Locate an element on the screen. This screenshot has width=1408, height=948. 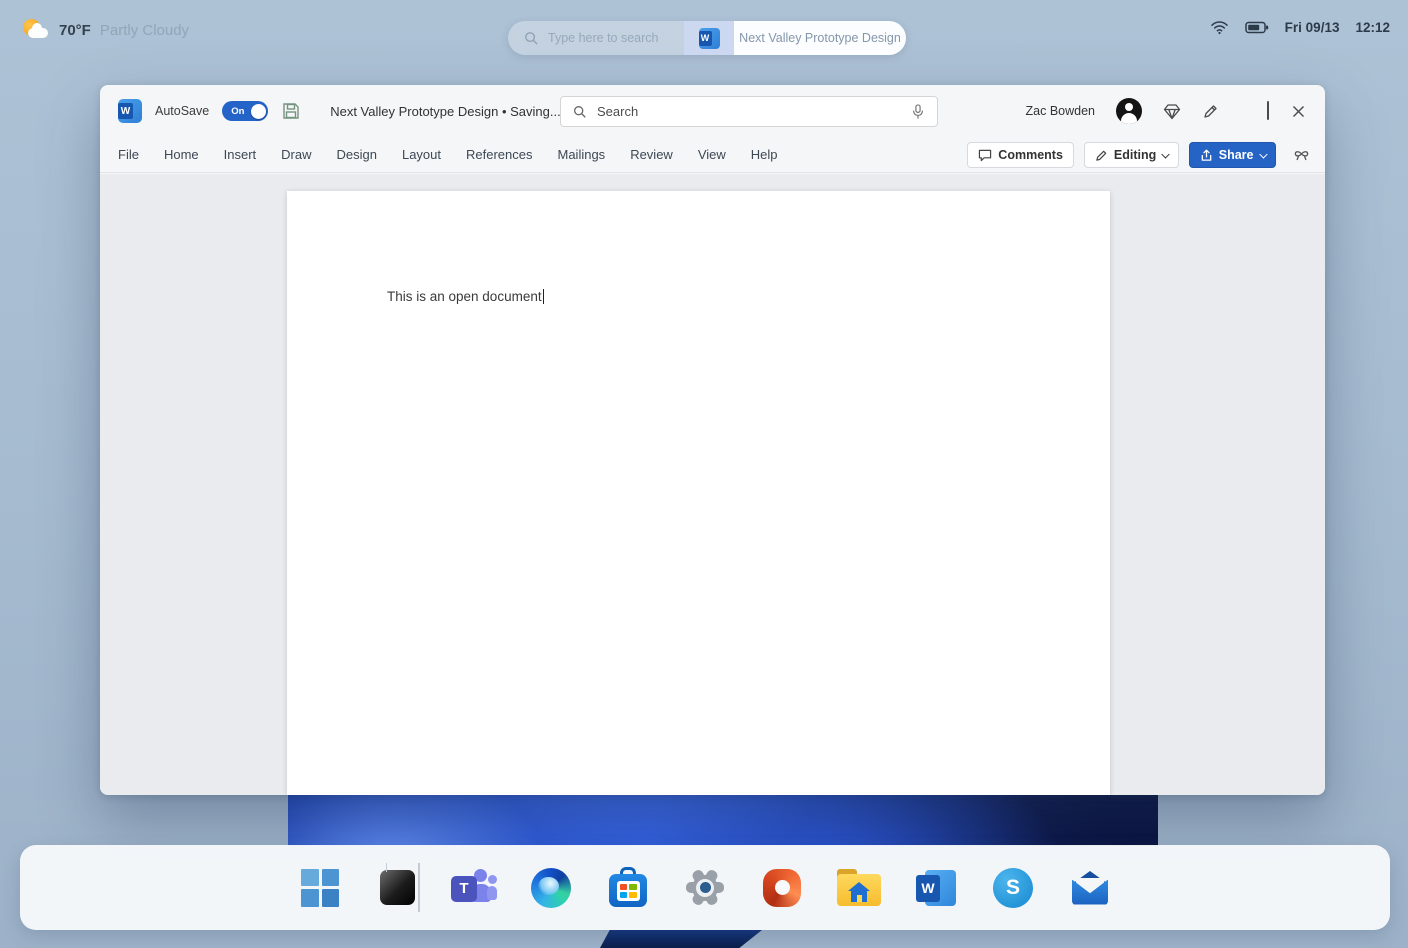
dock-item-dark-app is located at coordinates (397, 887).